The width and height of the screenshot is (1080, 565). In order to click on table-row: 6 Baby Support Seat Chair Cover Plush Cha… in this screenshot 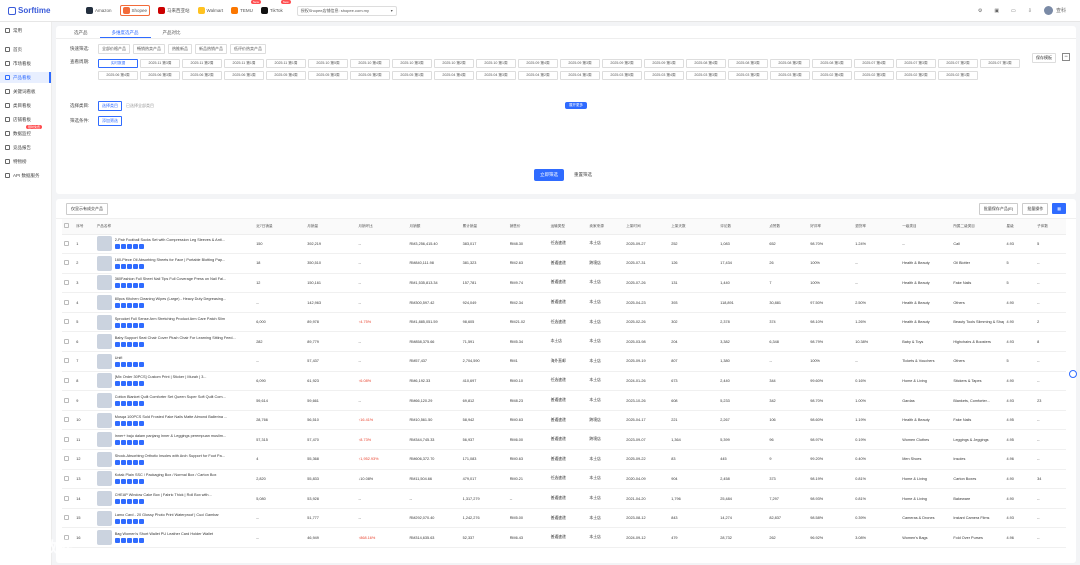, I will do `click(564, 342)`.